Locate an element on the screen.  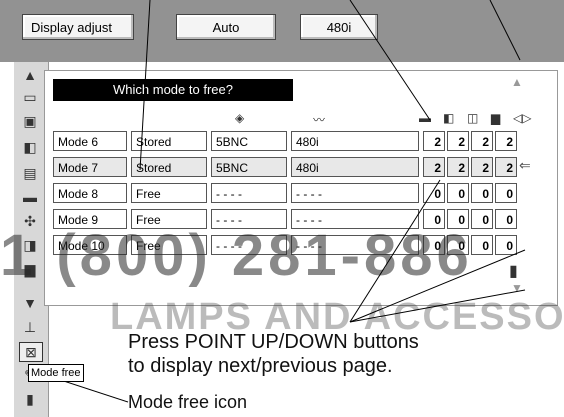
instruction-line-2: to display next/previous page. is located at coordinates (260, 366).